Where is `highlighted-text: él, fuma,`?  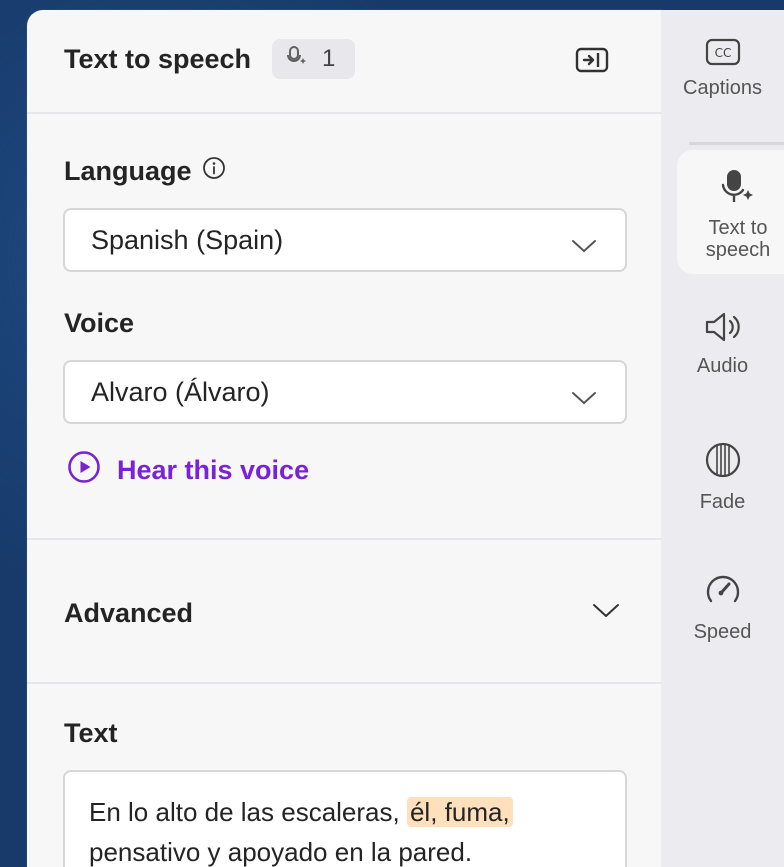
highlighted-text: él, fuma, is located at coordinates (459, 812).